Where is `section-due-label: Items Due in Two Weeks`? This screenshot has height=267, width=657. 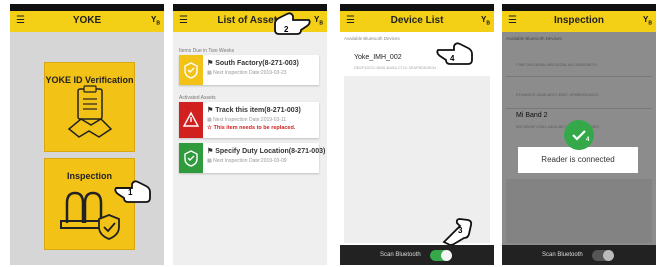 section-due-label: Items Due in Two Weeks is located at coordinates (207, 51).